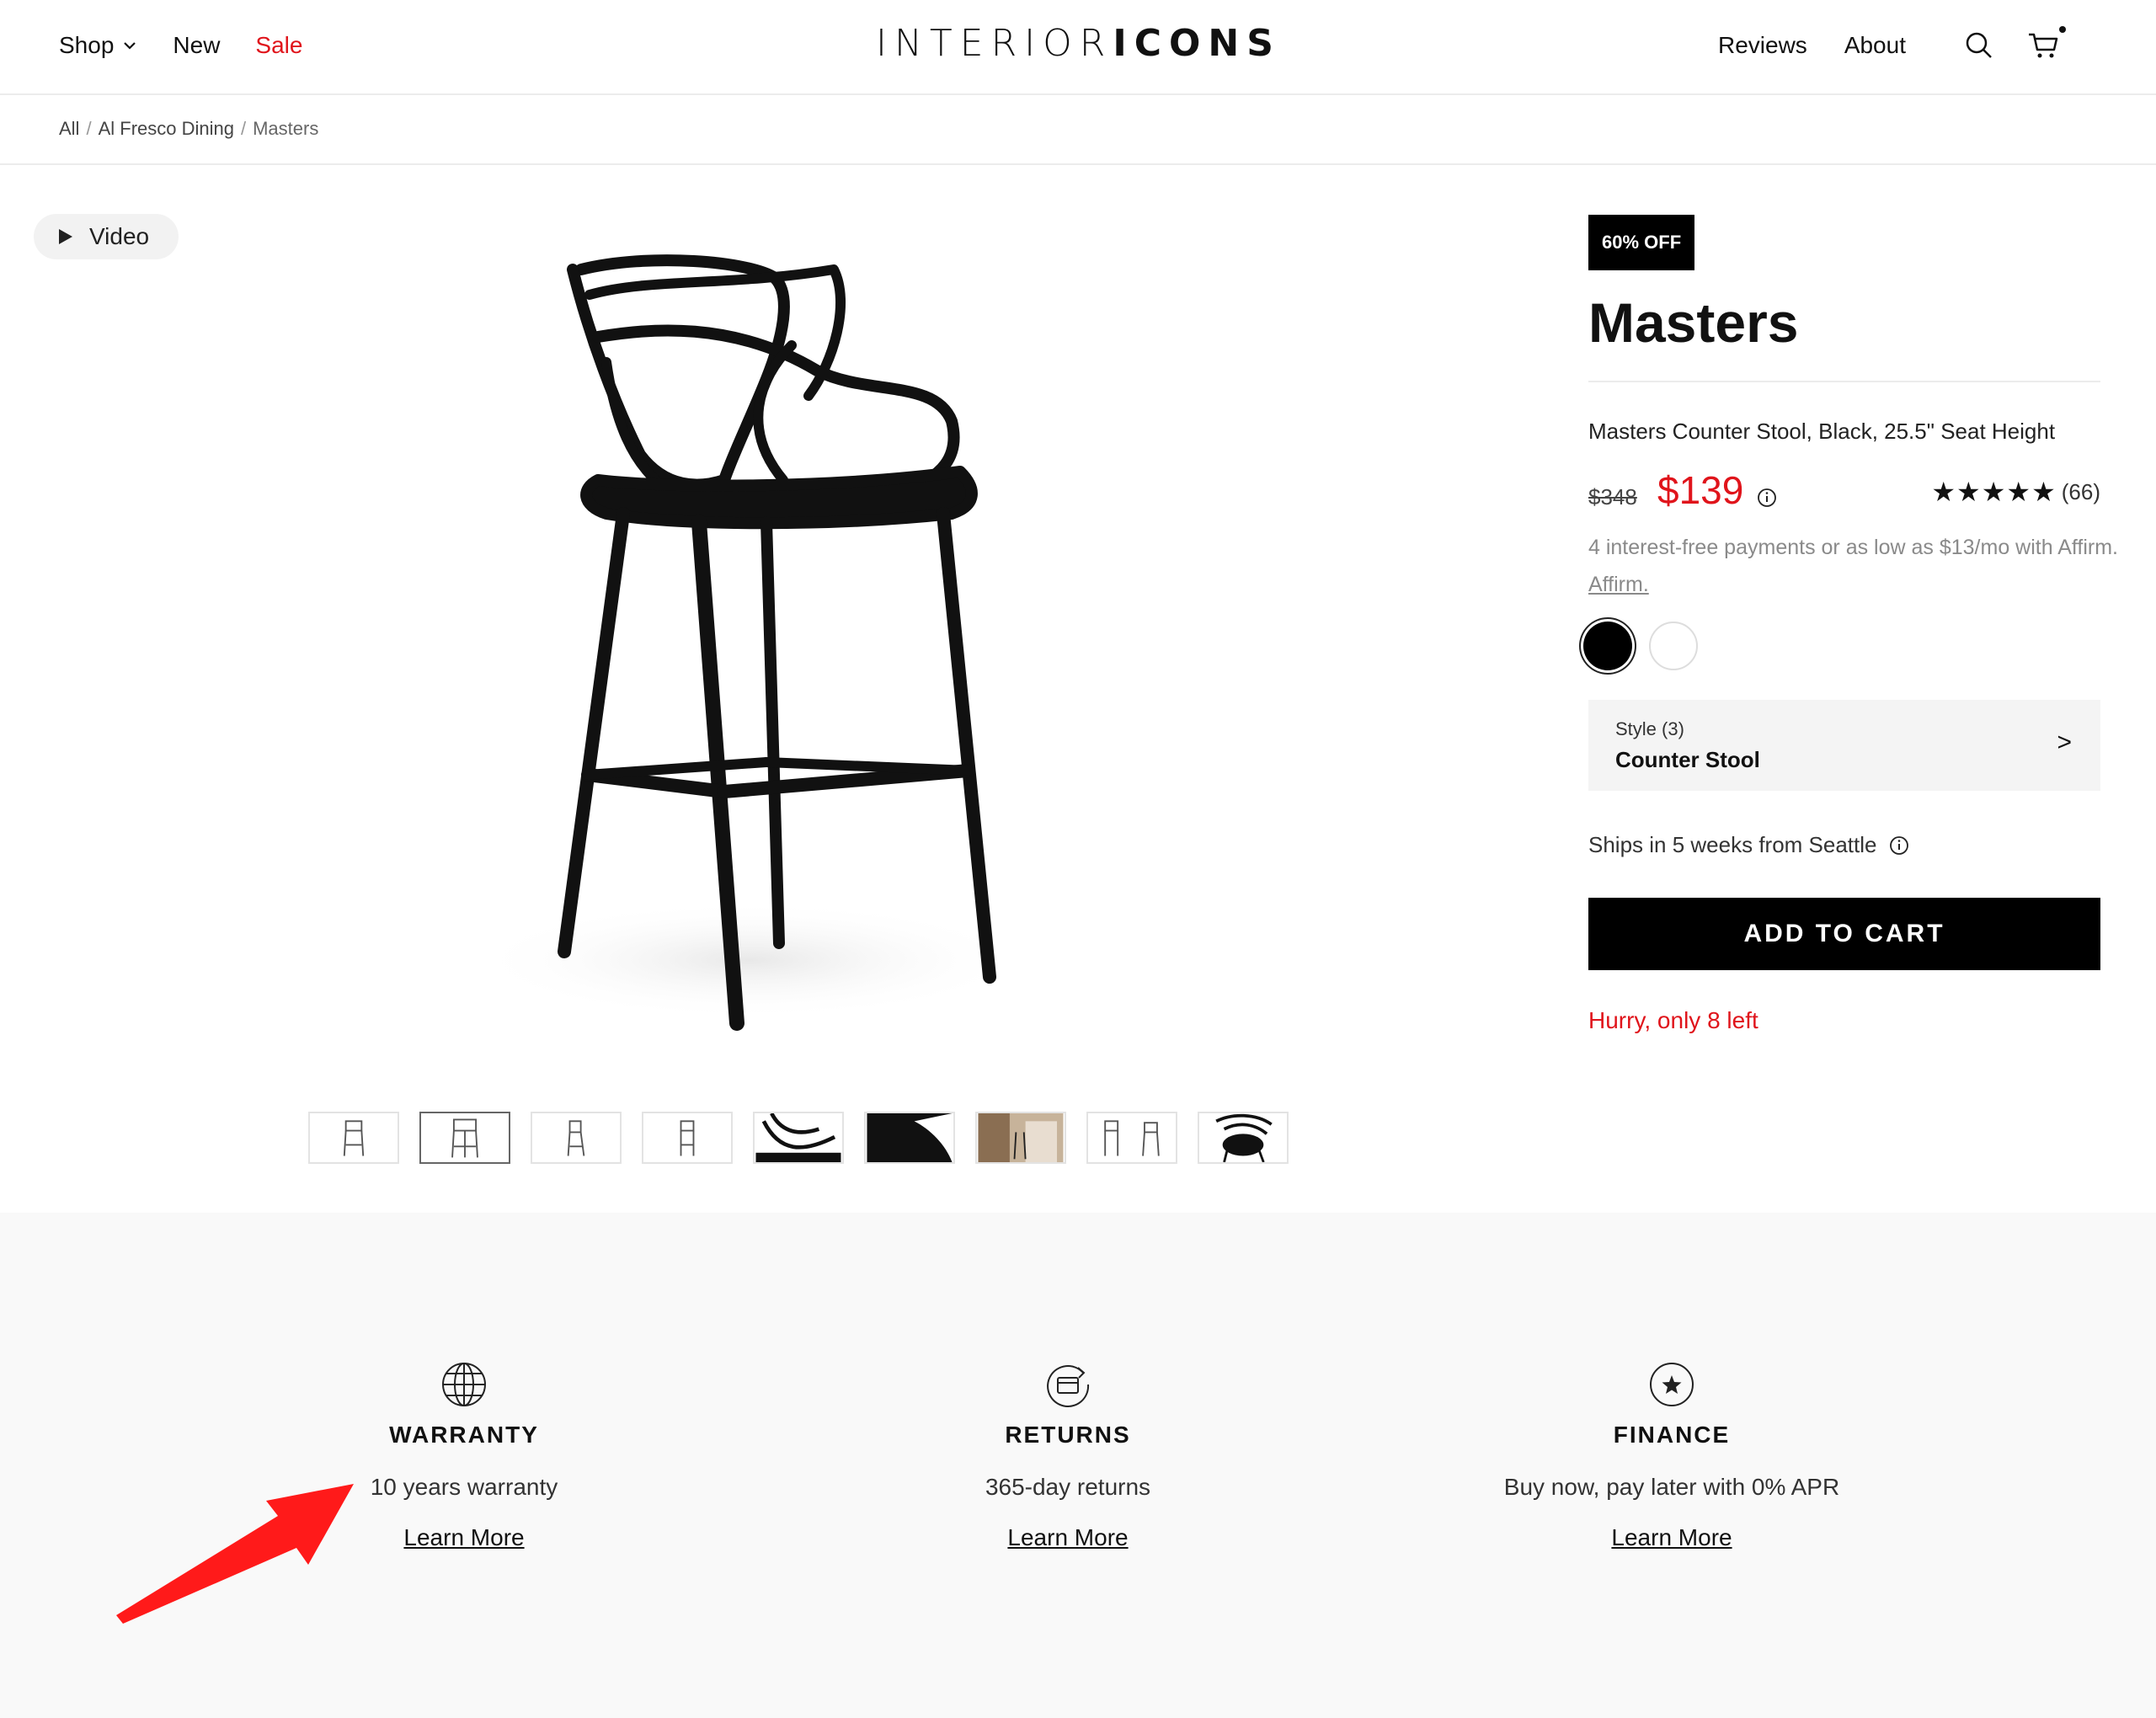 The width and height of the screenshot is (2156, 1718). What do you see at coordinates (119, 236) in the screenshot?
I see `video-label: Video` at bounding box center [119, 236].